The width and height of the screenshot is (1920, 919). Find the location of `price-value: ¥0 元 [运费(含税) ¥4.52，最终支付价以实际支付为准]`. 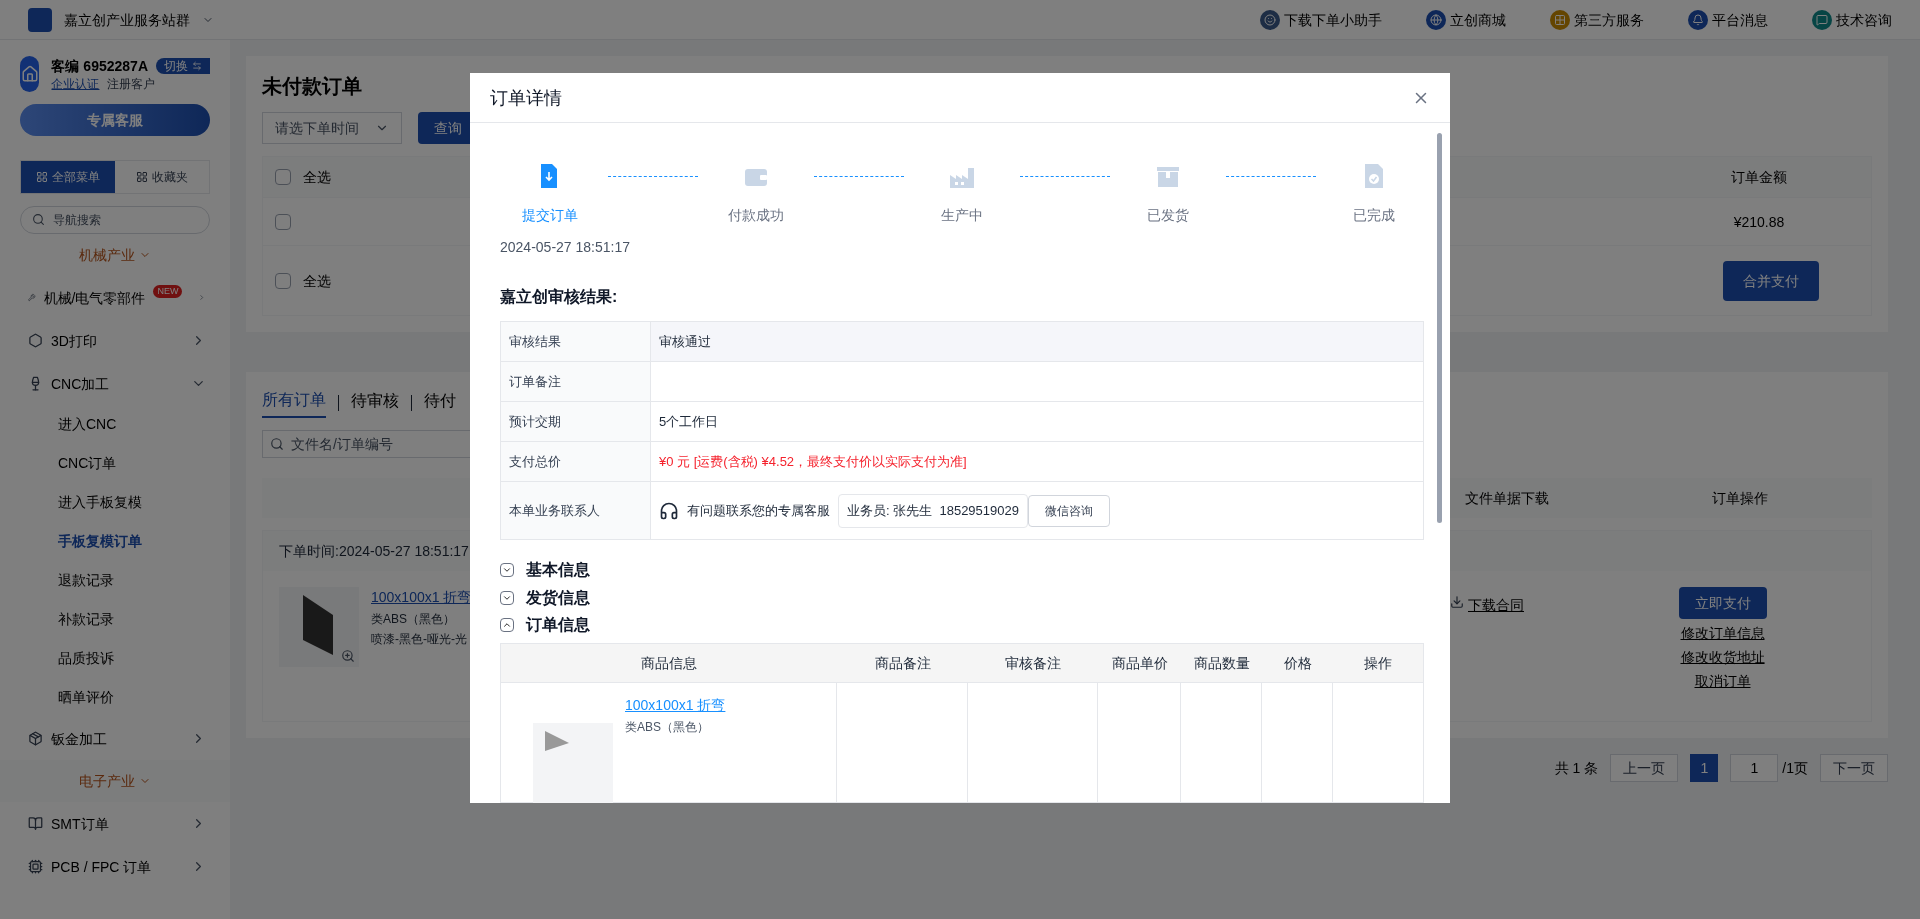

price-value: ¥0 元 [运费(含税) ¥4.52，最终支付价以实际支付为准] is located at coordinates (813, 461).